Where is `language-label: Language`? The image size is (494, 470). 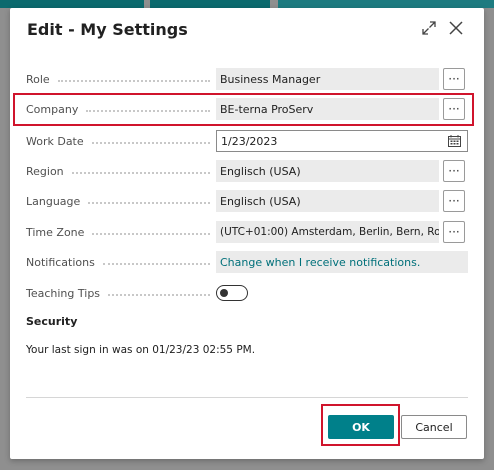 language-label: Language is located at coordinates (121, 201).